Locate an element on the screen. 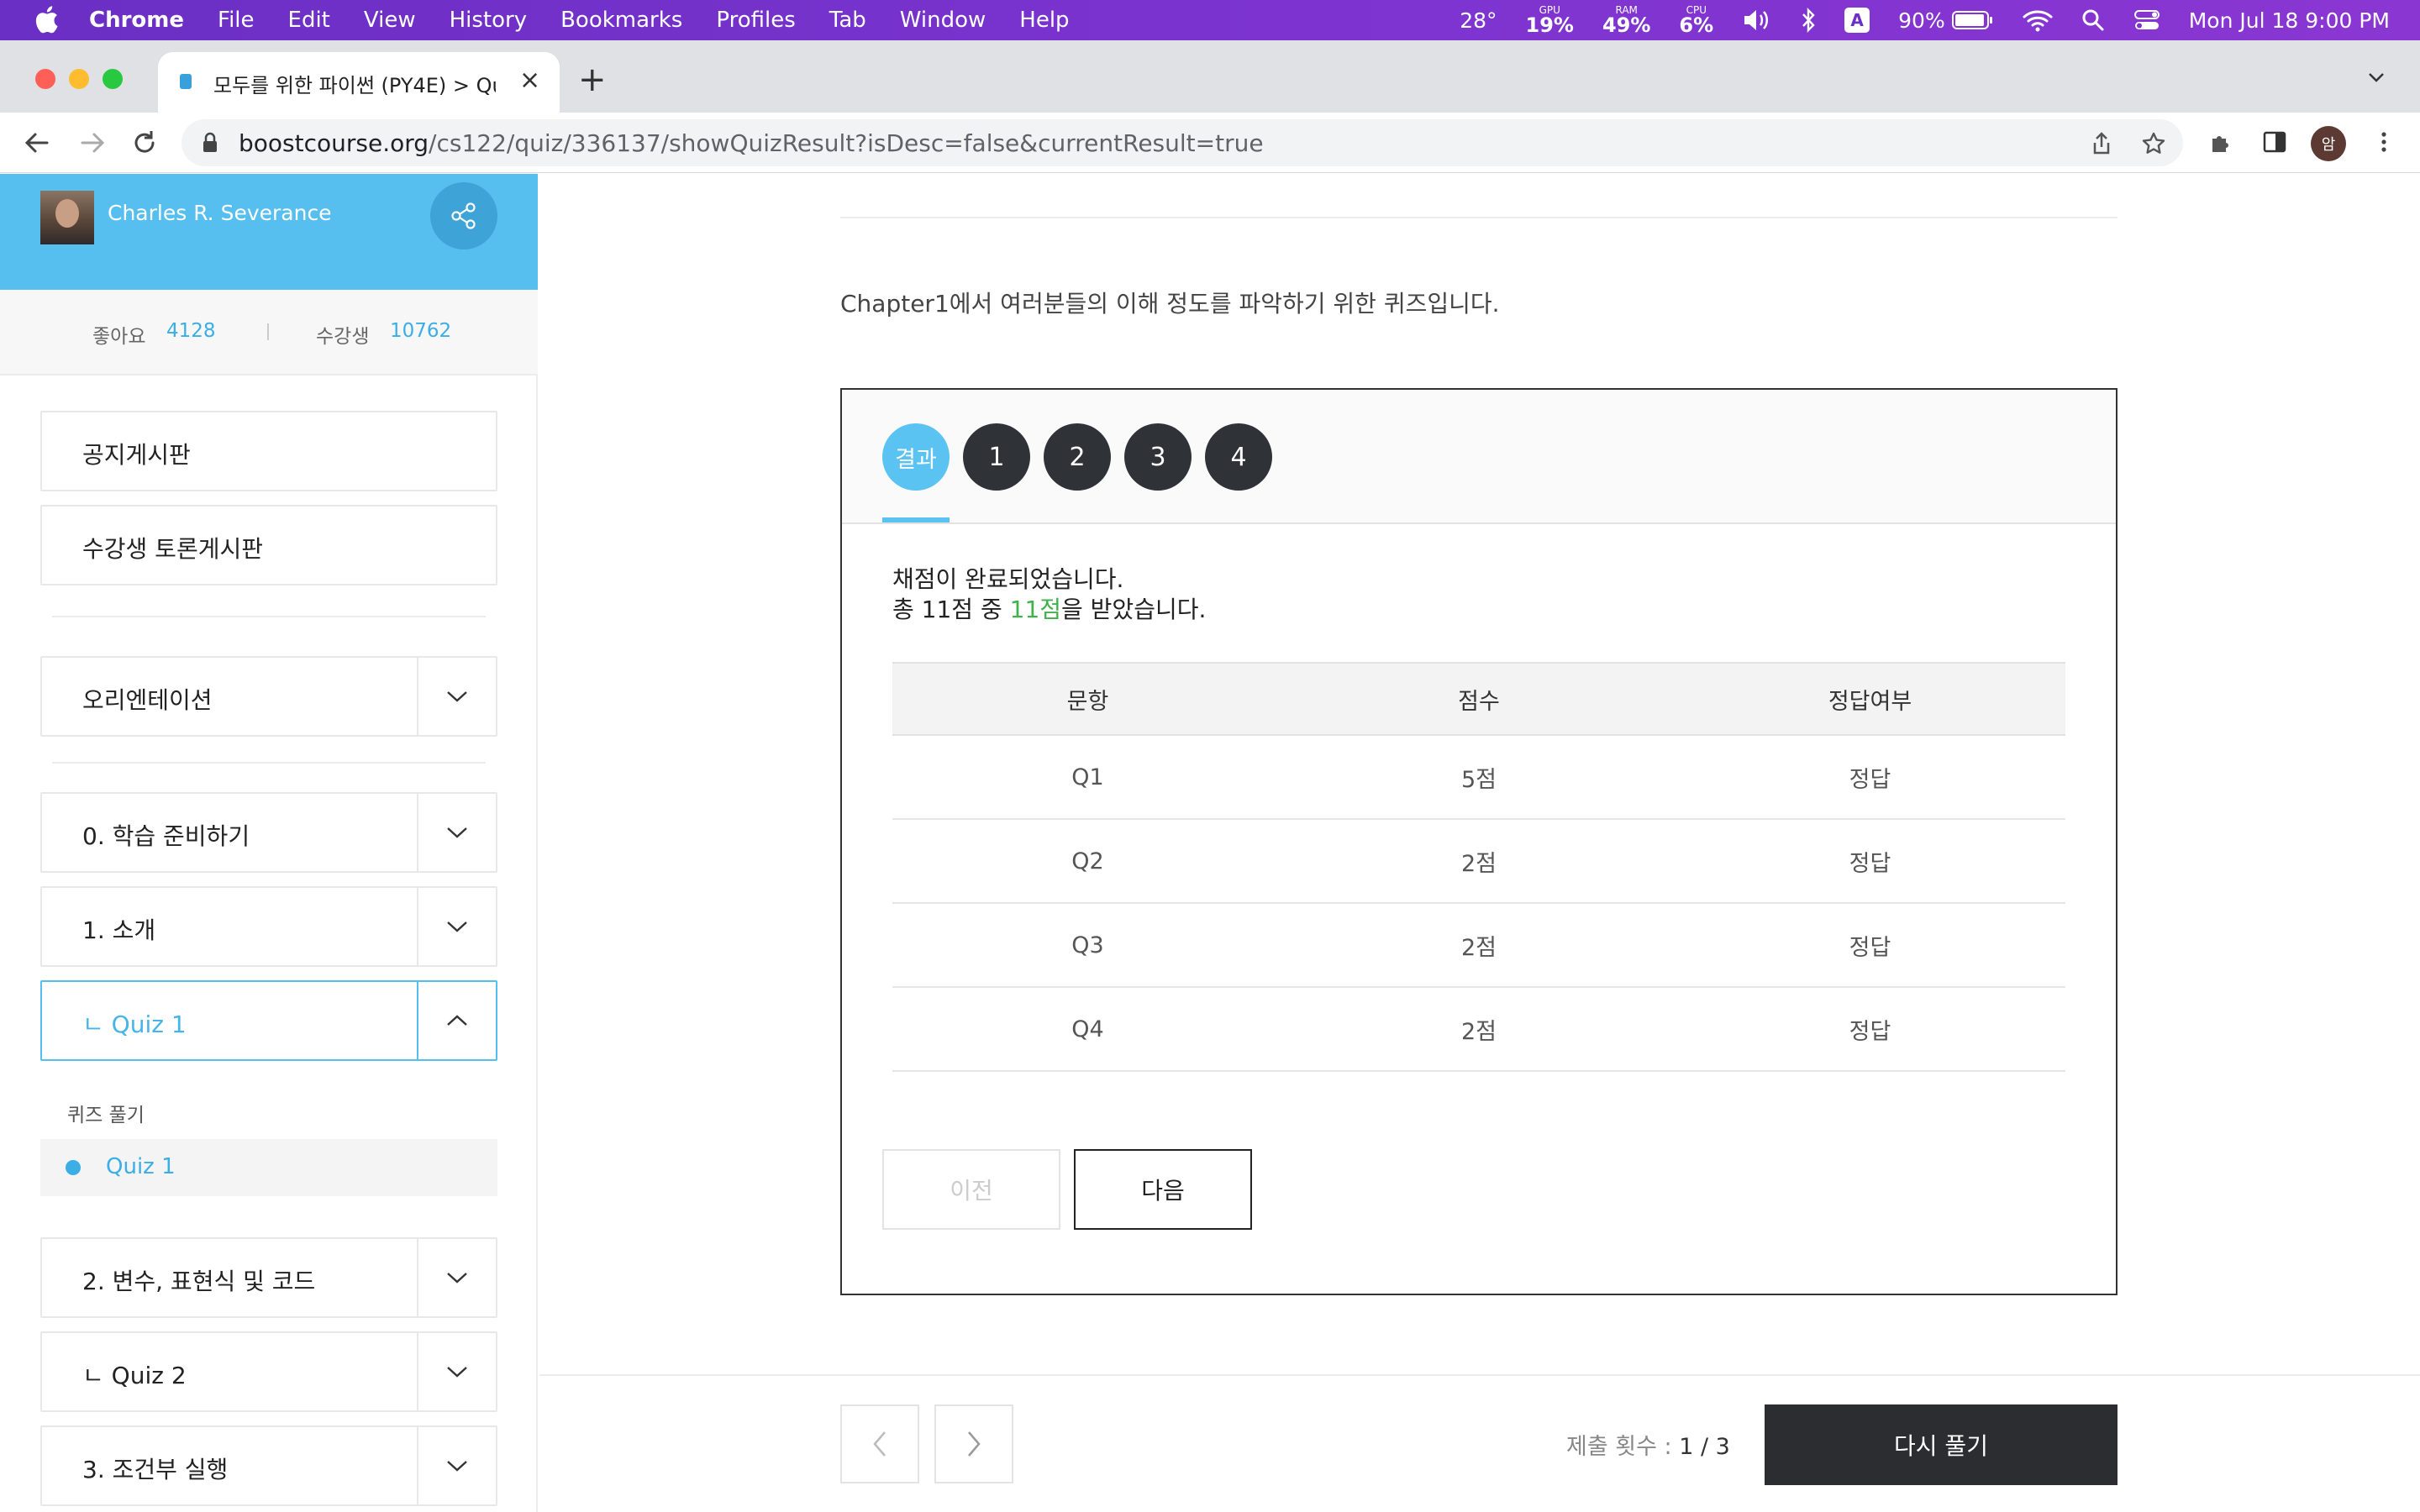  menu-history: History is located at coordinates (489, 20).